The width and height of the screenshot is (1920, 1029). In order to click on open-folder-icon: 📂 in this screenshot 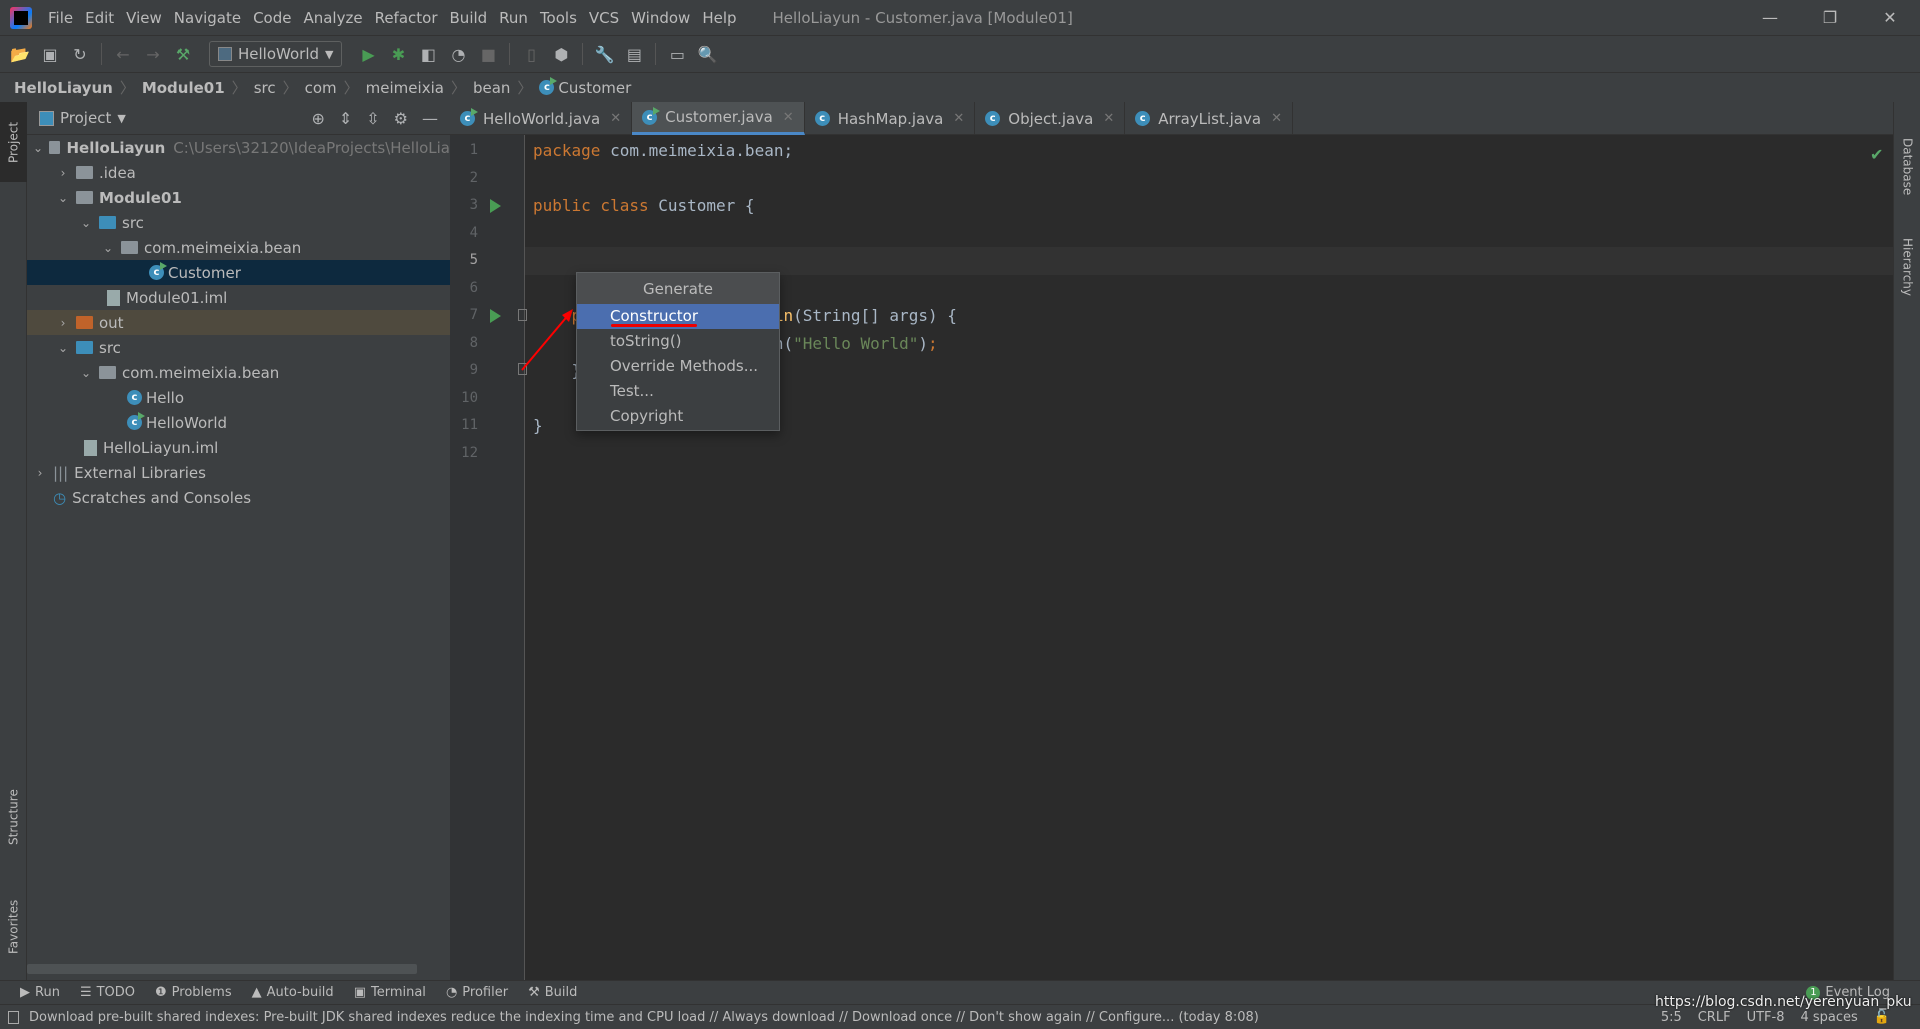, I will do `click(20, 54)`.